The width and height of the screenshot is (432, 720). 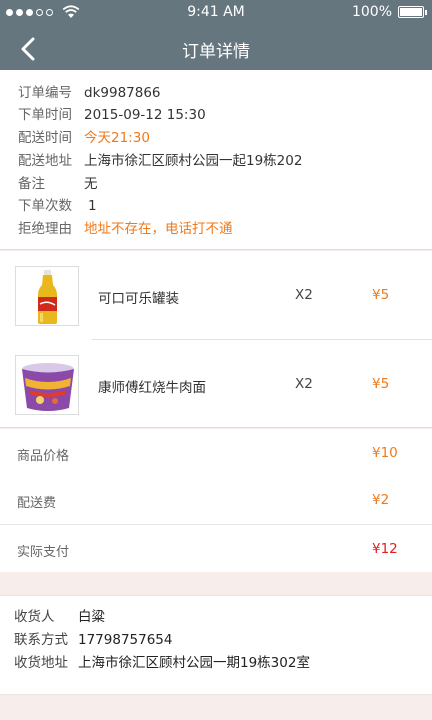 What do you see at coordinates (122, 93) in the screenshot?
I see `order-number-value: dk9987866` at bounding box center [122, 93].